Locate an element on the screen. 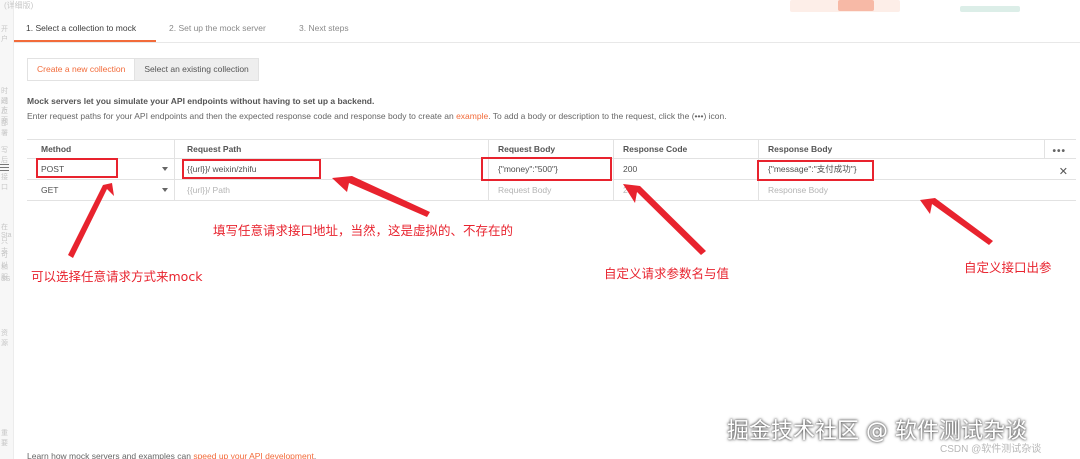 Image resolution: width=1080 pixels, height=459 pixels. annotation-body: 自定义请求参数名与值 is located at coordinates (667, 273).